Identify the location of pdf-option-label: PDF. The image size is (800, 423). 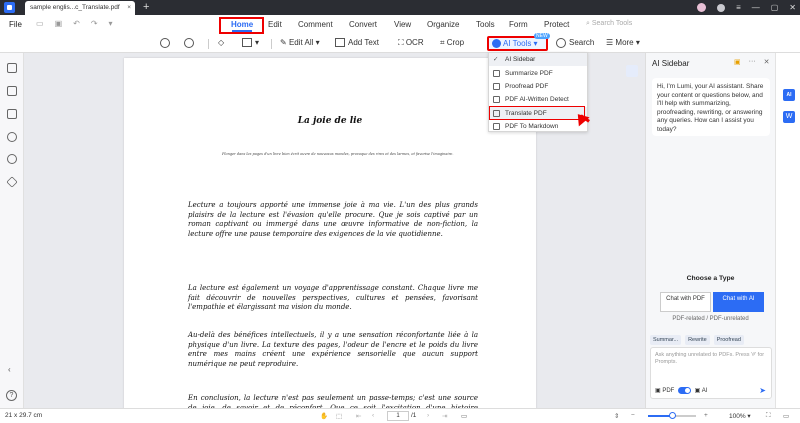
(668, 391).